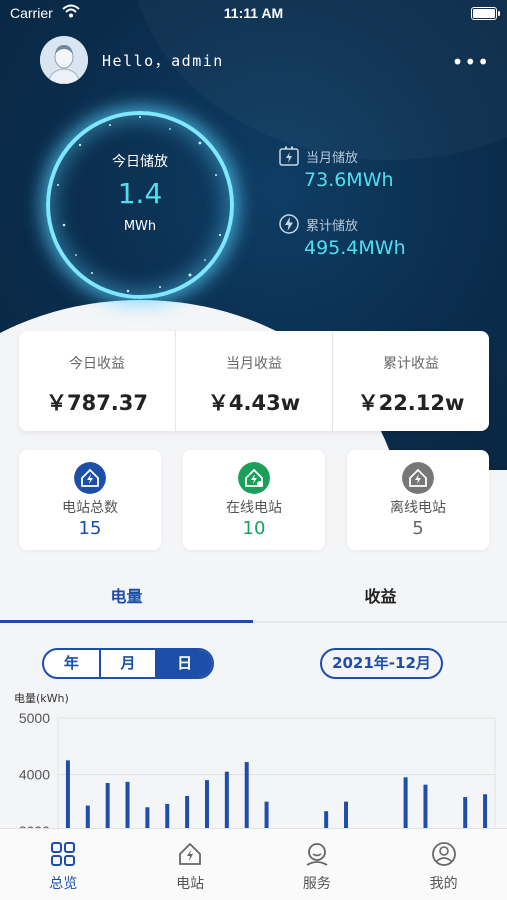  Describe the element at coordinates (254, 478) in the screenshot. I see `station-online-icon` at that location.